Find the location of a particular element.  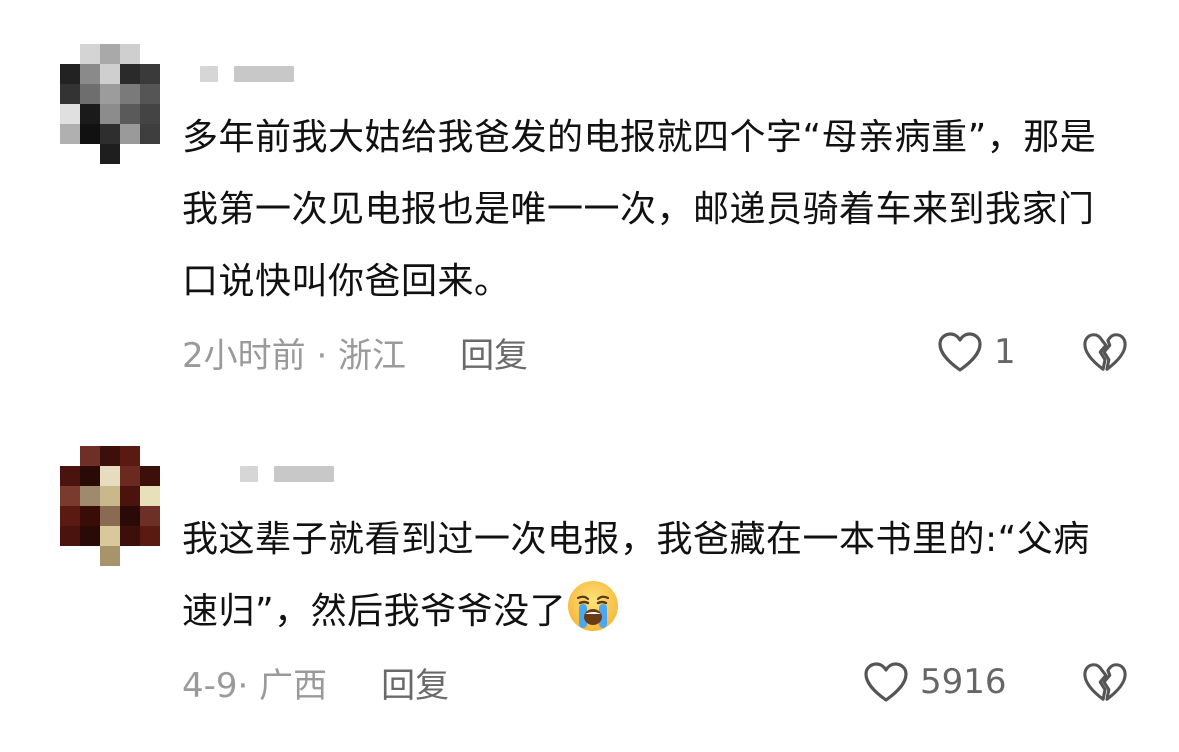

comment-time-location: 2小时前 · 浙江 is located at coordinates (294, 355).